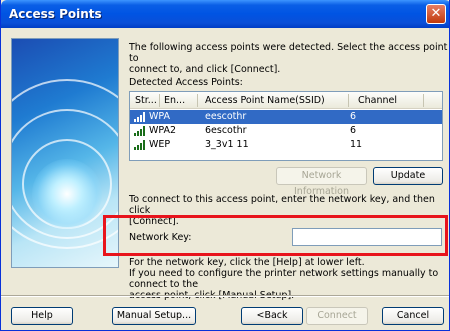 The width and height of the screenshot is (450, 331). Describe the element at coordinates (337, 316) in the screenshot. I see `connect-button: Connect` at that location.